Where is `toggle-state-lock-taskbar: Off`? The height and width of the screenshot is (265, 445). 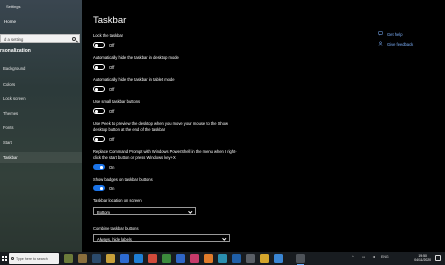 toggle-state-lock-taskbar: Off is located at coordinates (112, 45).